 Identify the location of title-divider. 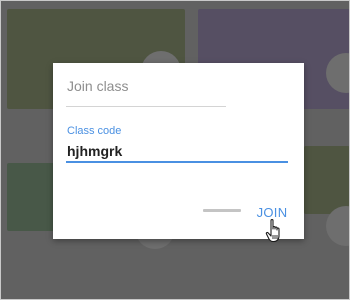
(146, 106).